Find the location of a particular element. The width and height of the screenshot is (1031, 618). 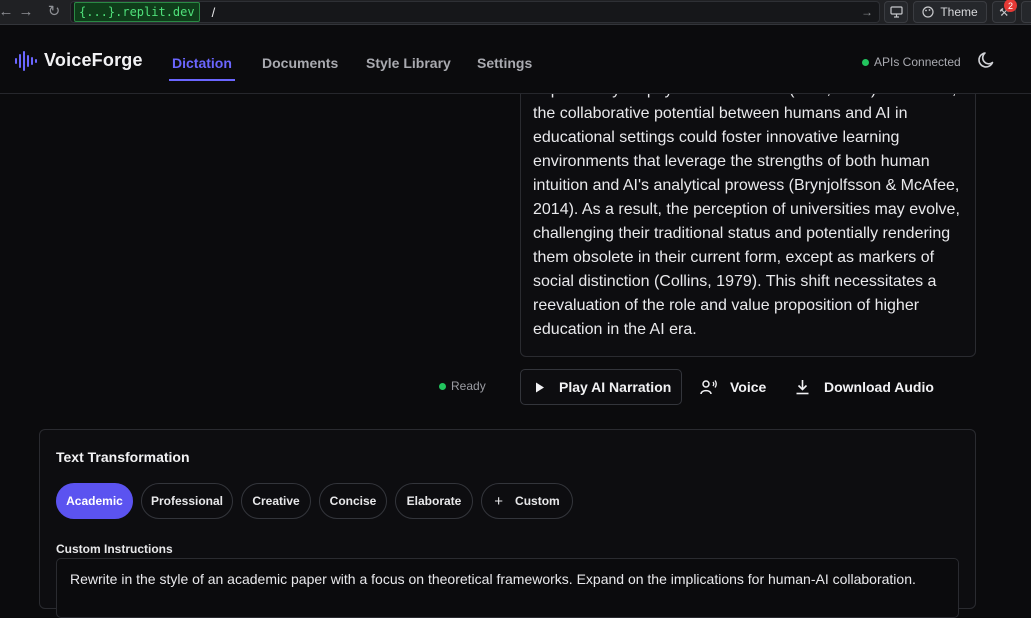

palette-icon is located at coordinates (928, 12).